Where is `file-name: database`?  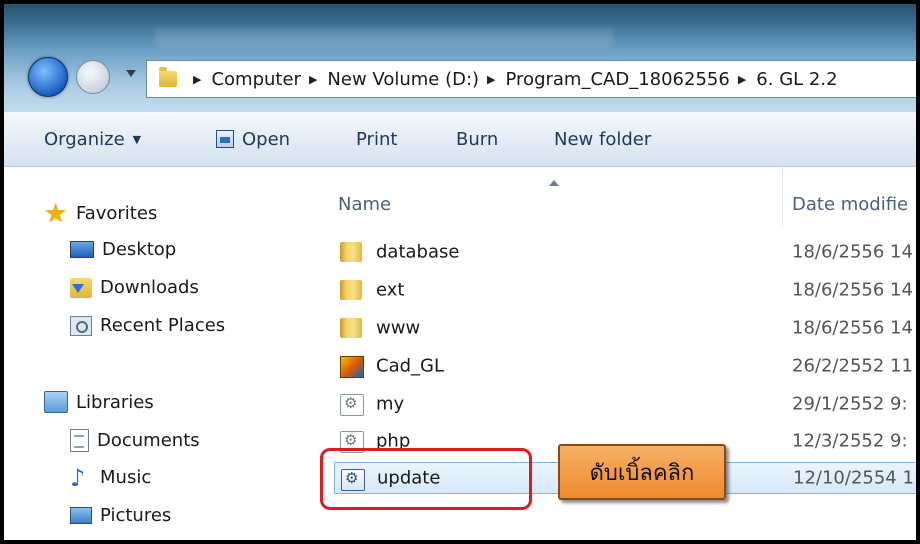 file-name: database is located at coordinates (418, 252).